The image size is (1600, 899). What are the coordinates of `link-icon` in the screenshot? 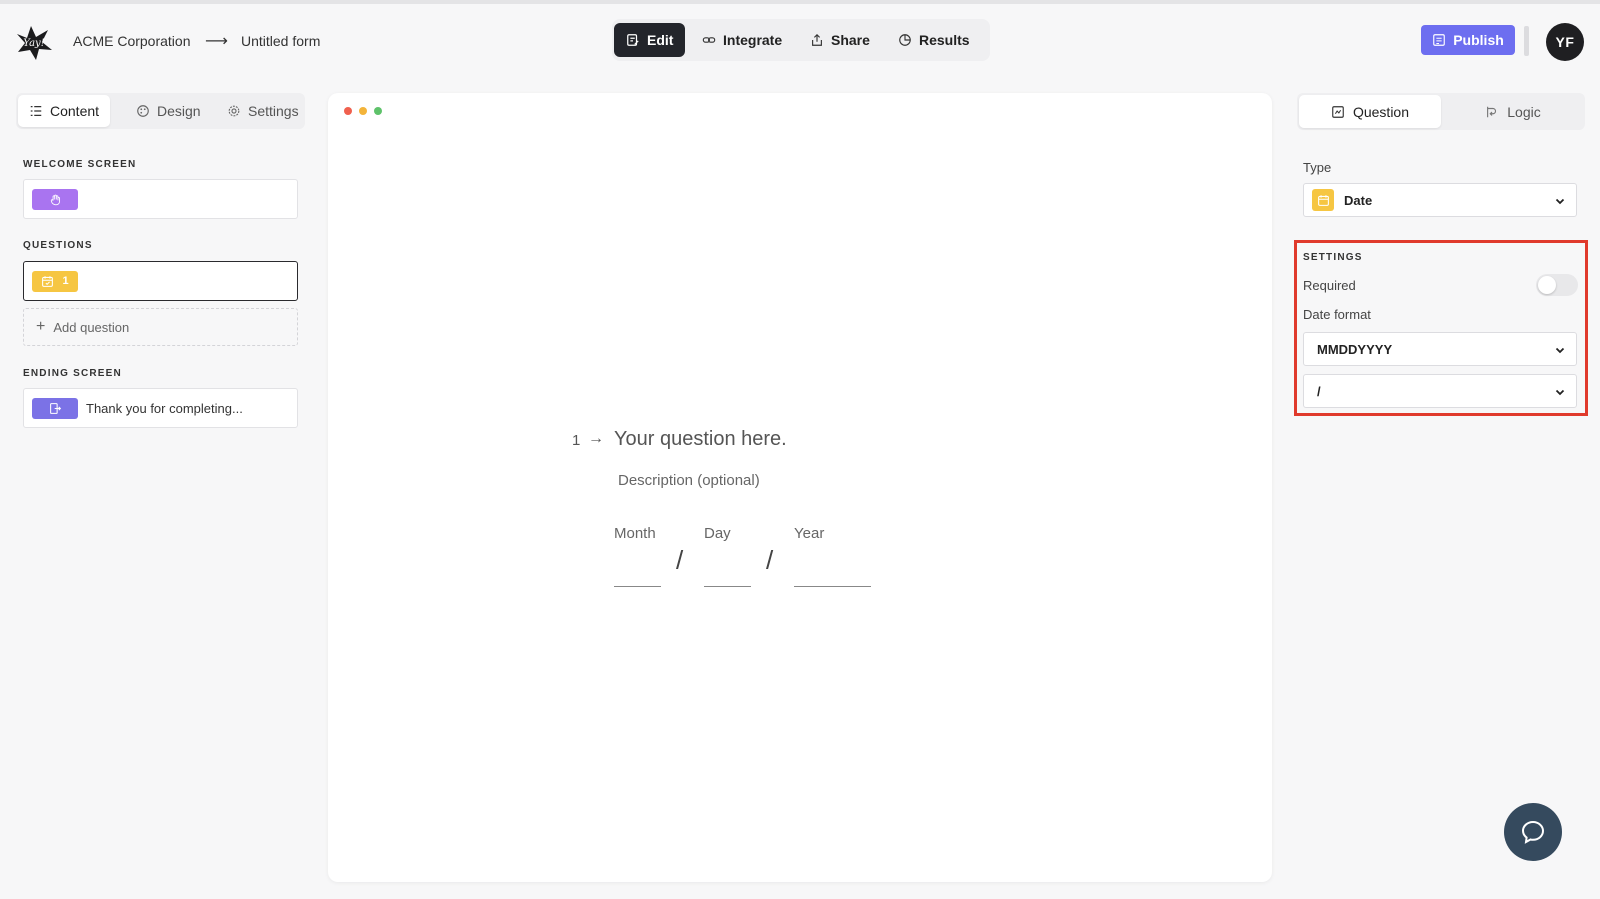 It's located at (709, 40).